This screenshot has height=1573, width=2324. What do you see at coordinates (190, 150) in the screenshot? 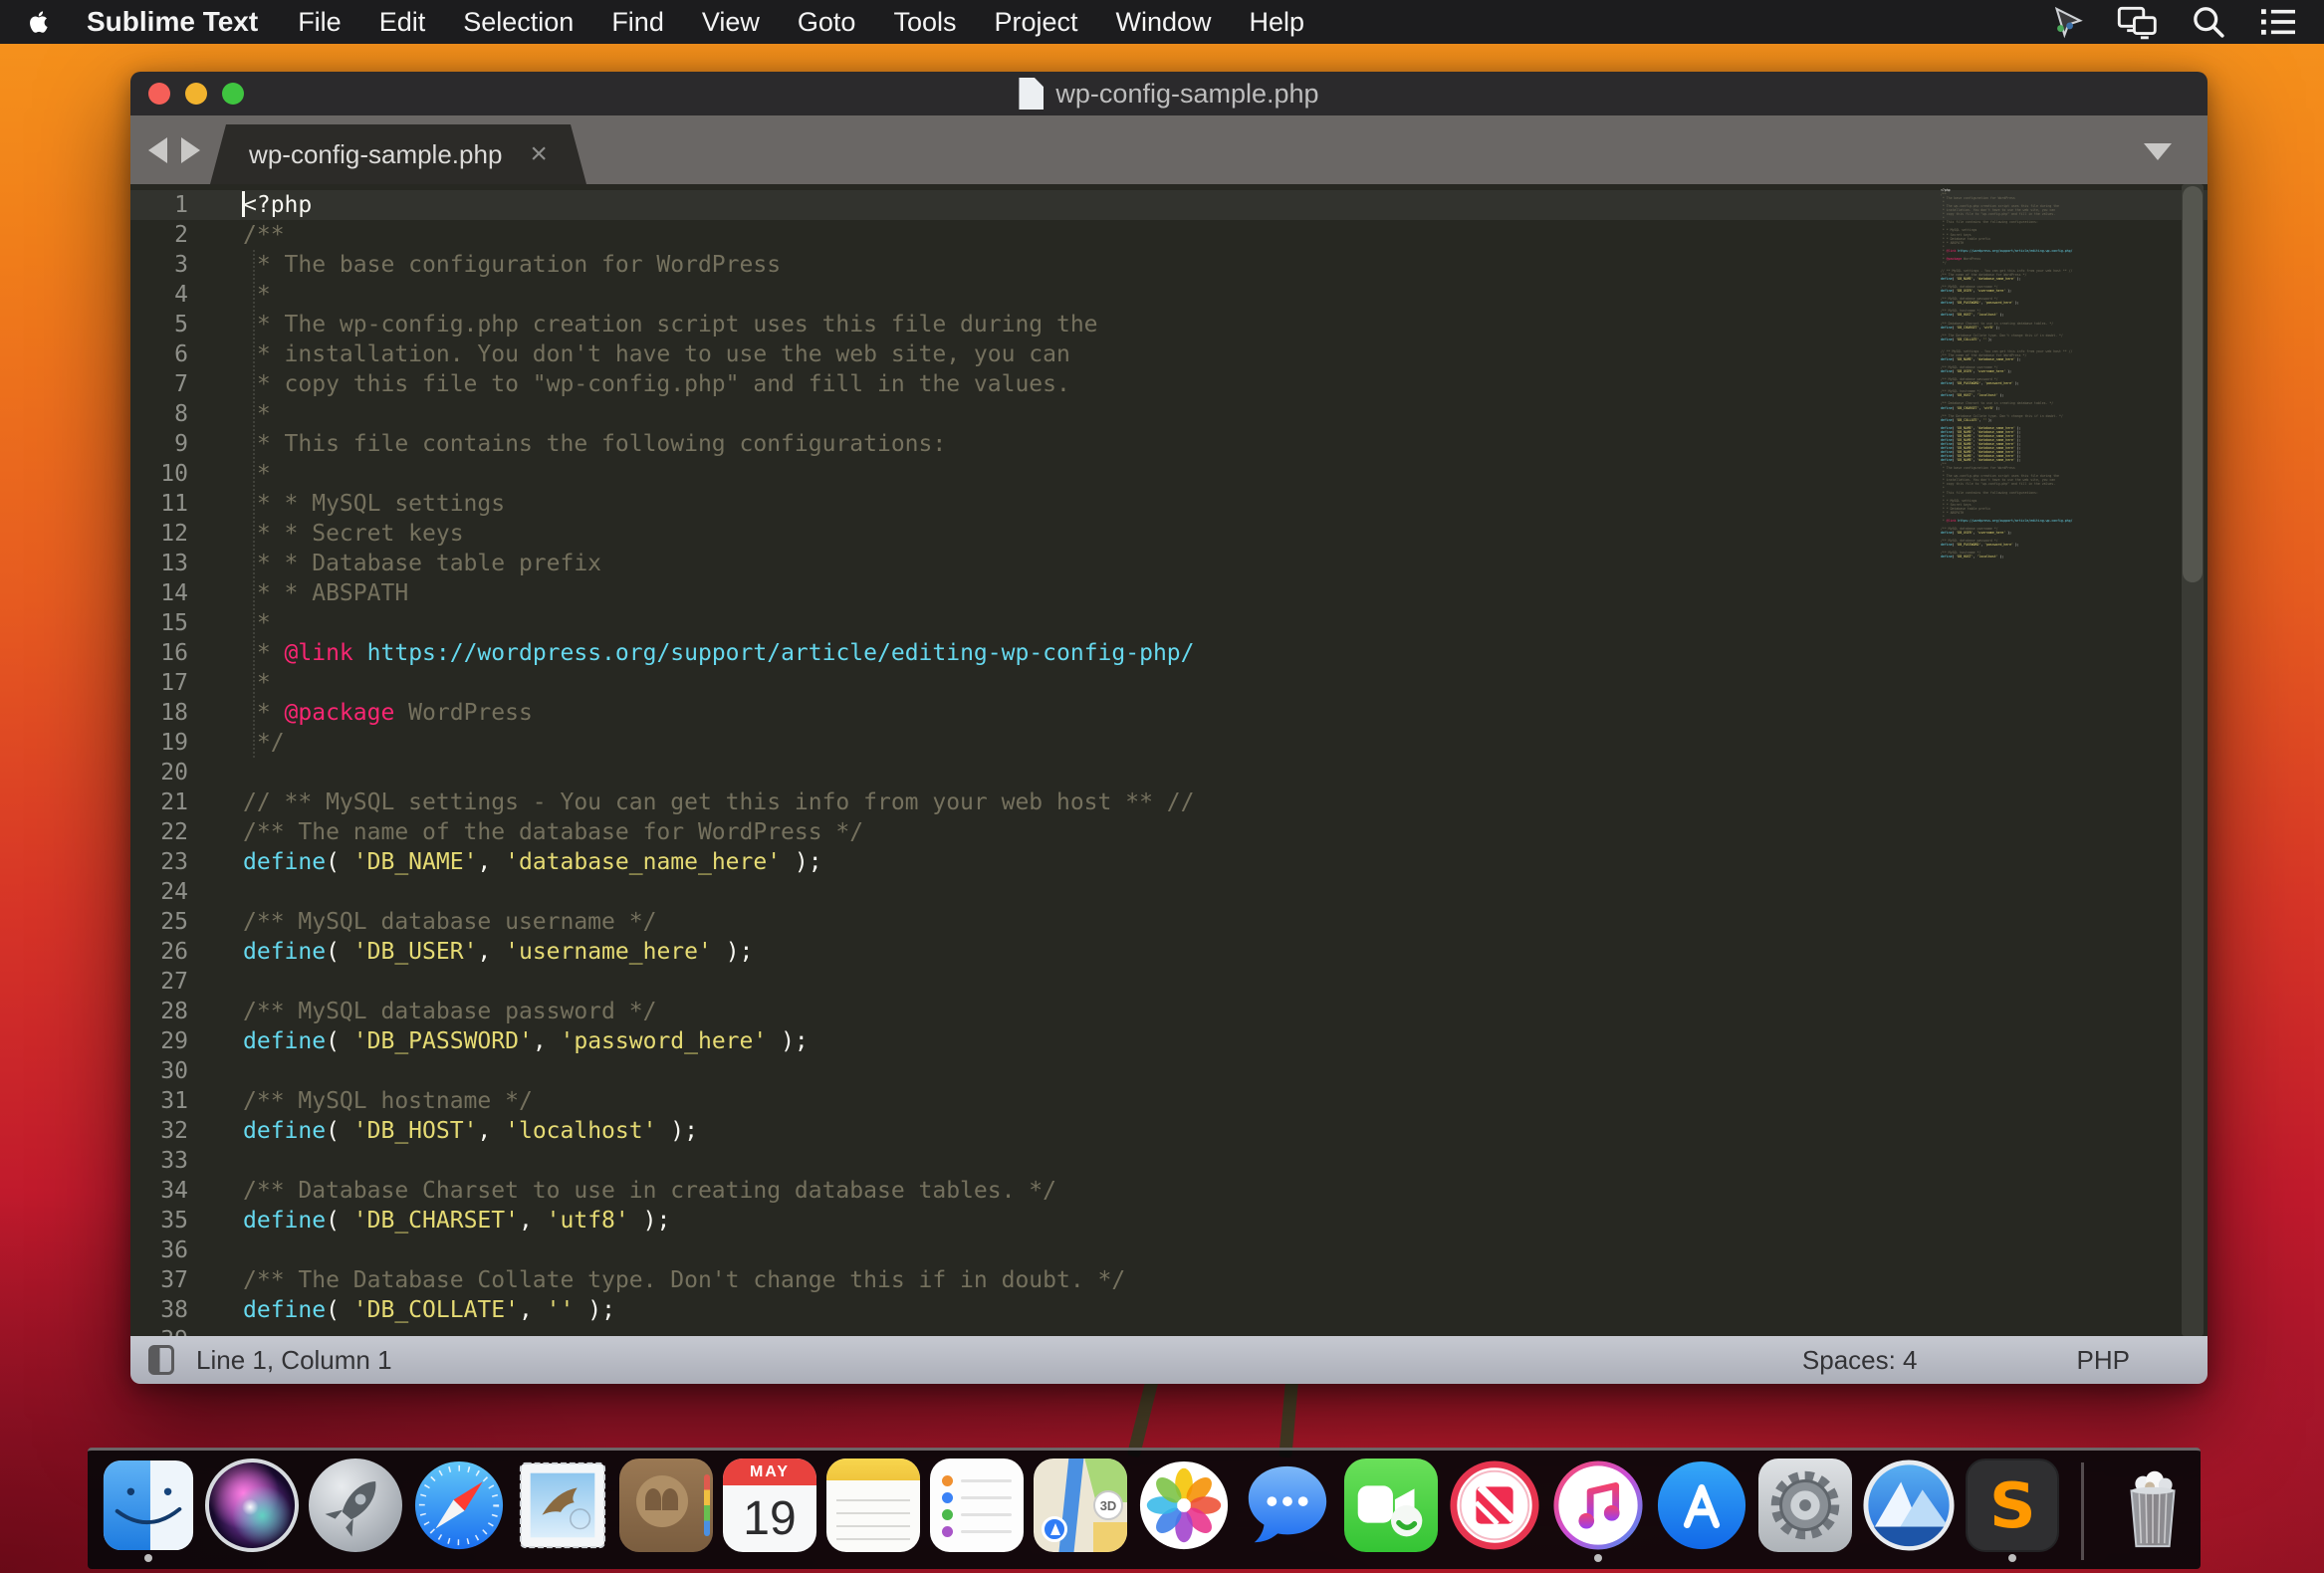
I see `next-tab-arrow-icon` at bounding box center [190, 150].